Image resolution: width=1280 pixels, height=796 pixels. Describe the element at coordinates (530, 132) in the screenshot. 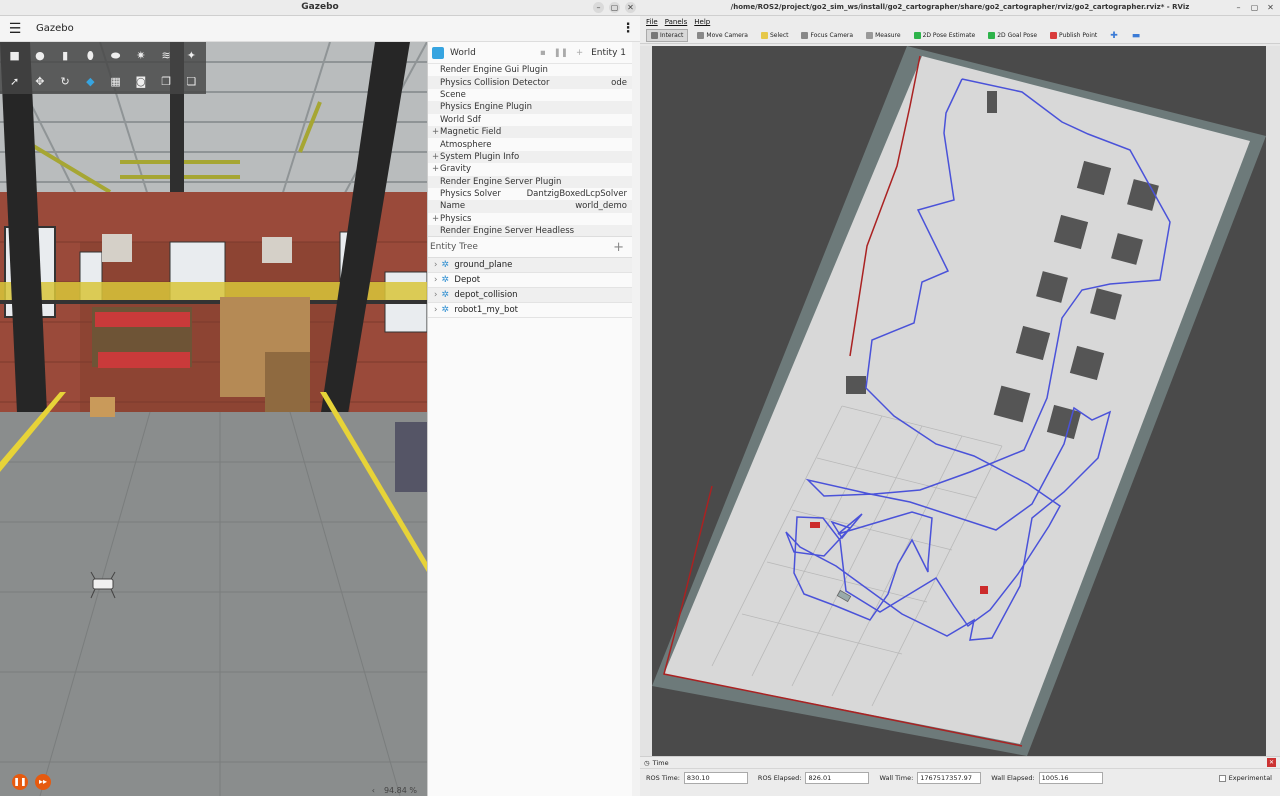

I see `property-row: + Magnetic Field` at that location.